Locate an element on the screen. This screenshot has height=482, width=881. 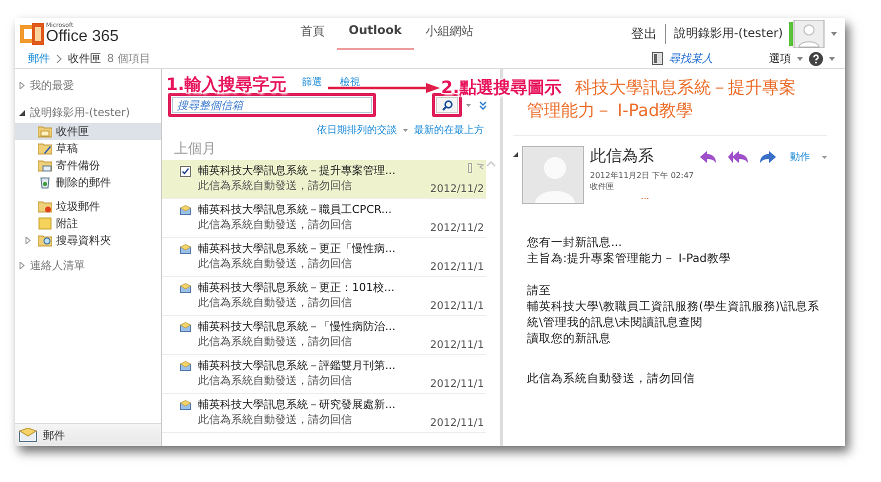
item-count: 8 個項目 is located at coordinates (128, 58).